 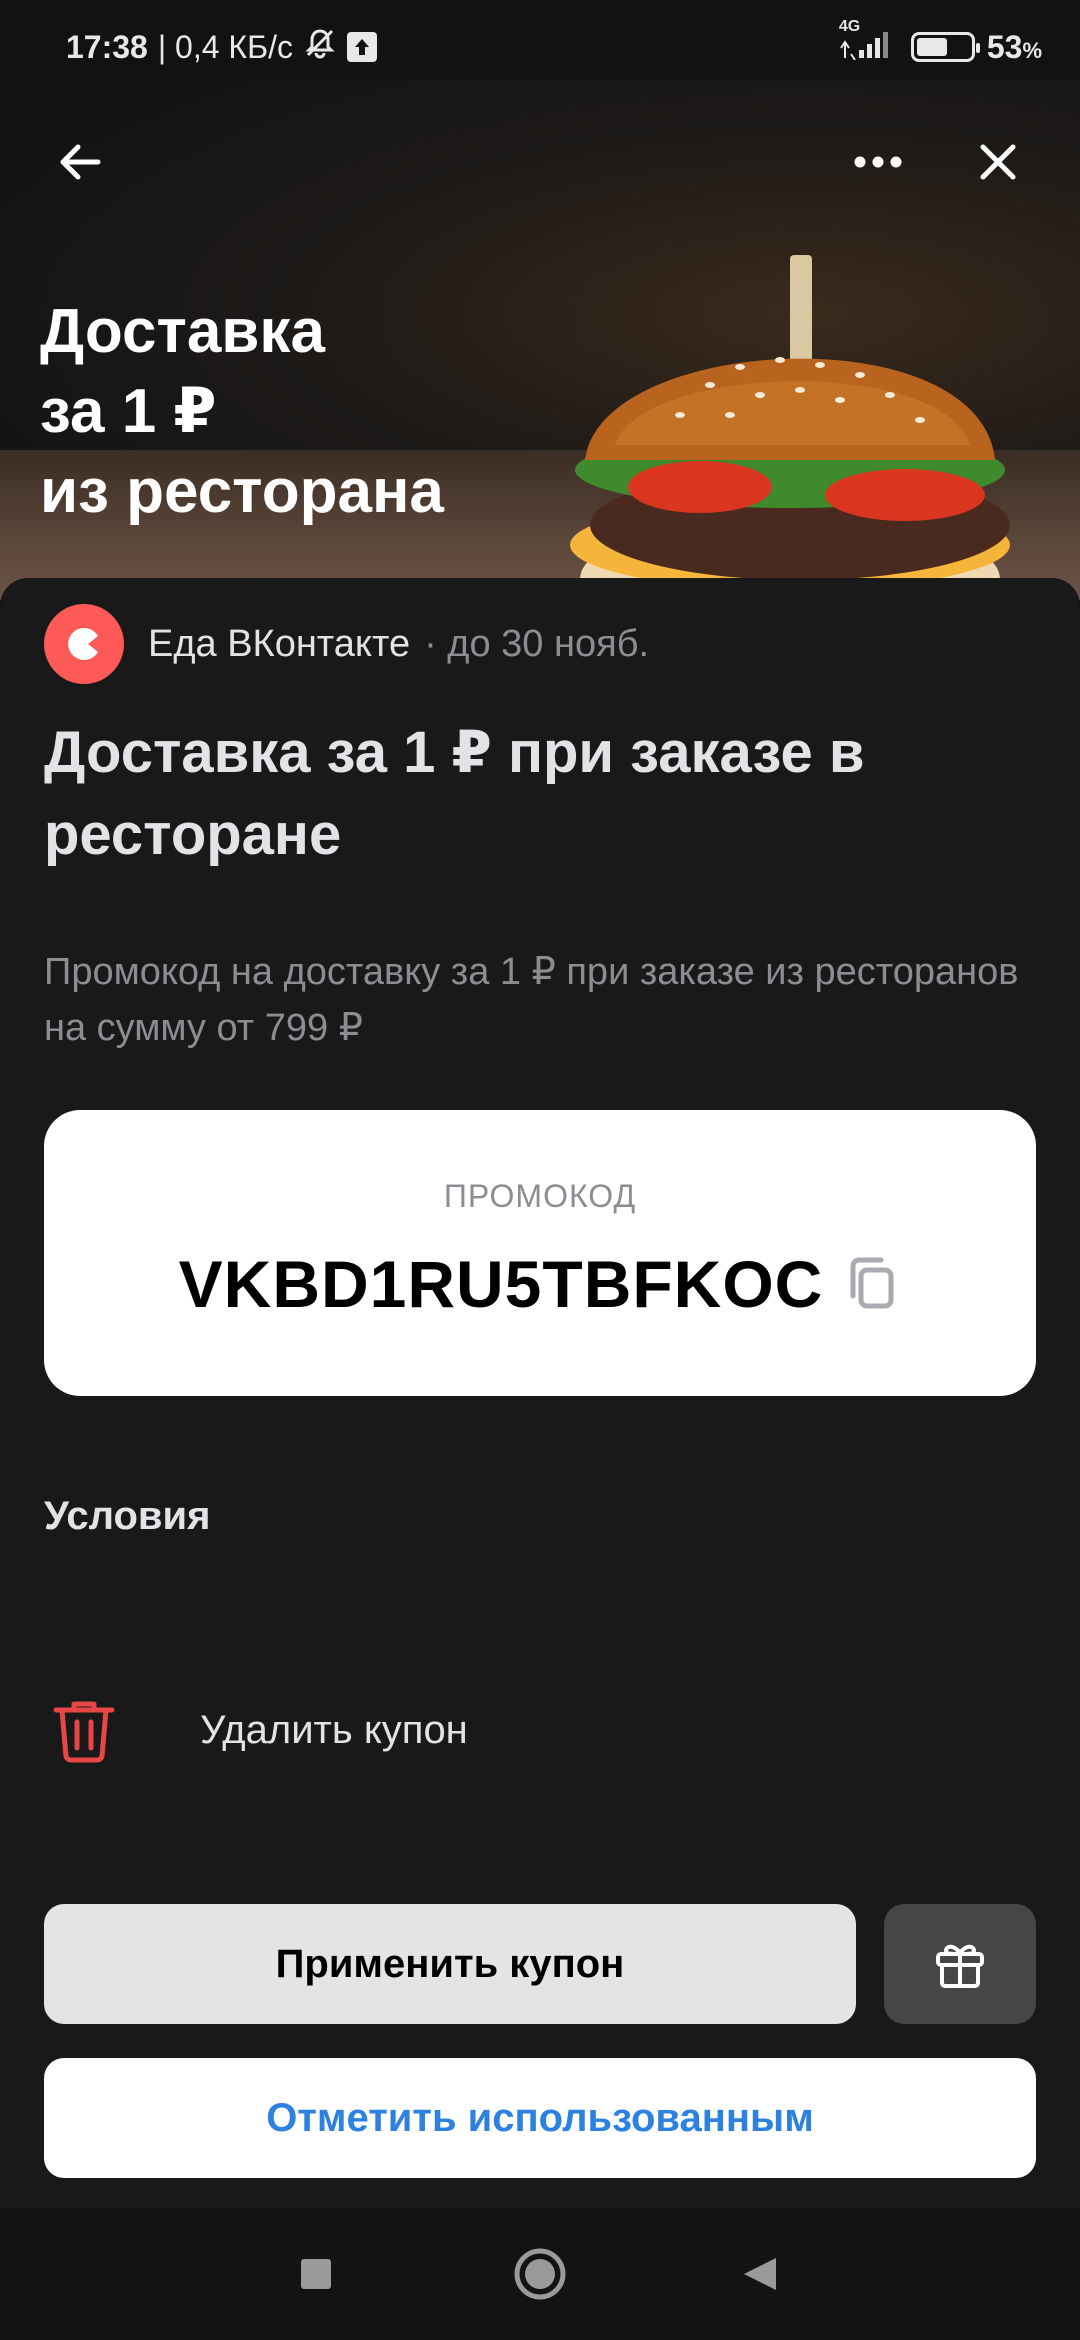 I want to click on battery-icon, so click(x=945, y=47).